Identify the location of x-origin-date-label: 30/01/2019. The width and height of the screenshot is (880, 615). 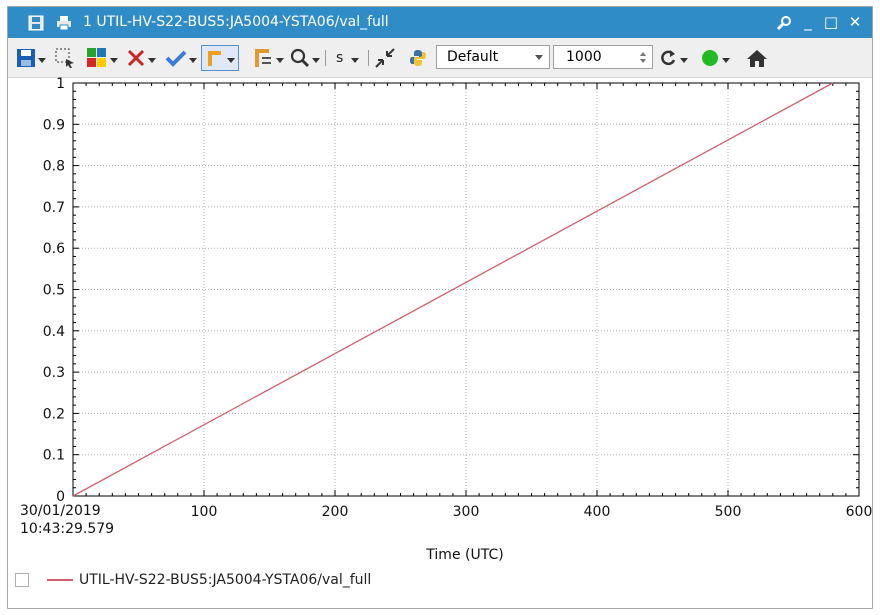
(60, 511).